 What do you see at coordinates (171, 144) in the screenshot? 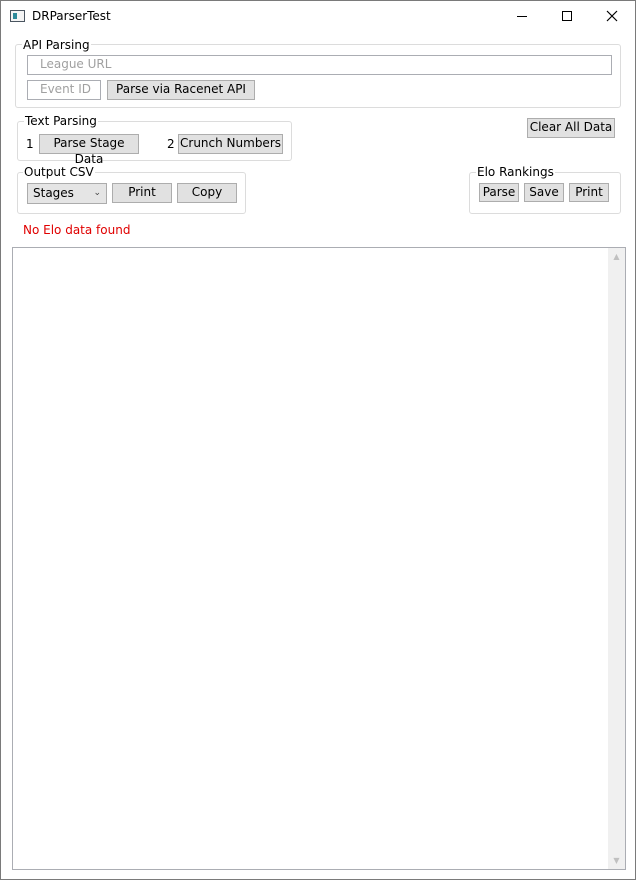
I see `step-2-number: 2` at bounding box center [171, 144].